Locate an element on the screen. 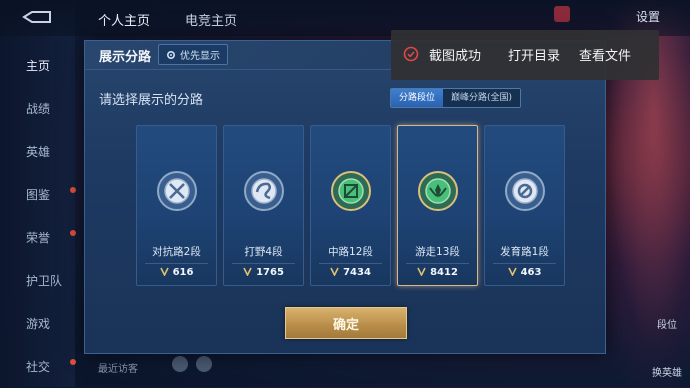 The image size is (690, 388). tab-personal-home: 个人主页 is located at coordinates (124, 19).